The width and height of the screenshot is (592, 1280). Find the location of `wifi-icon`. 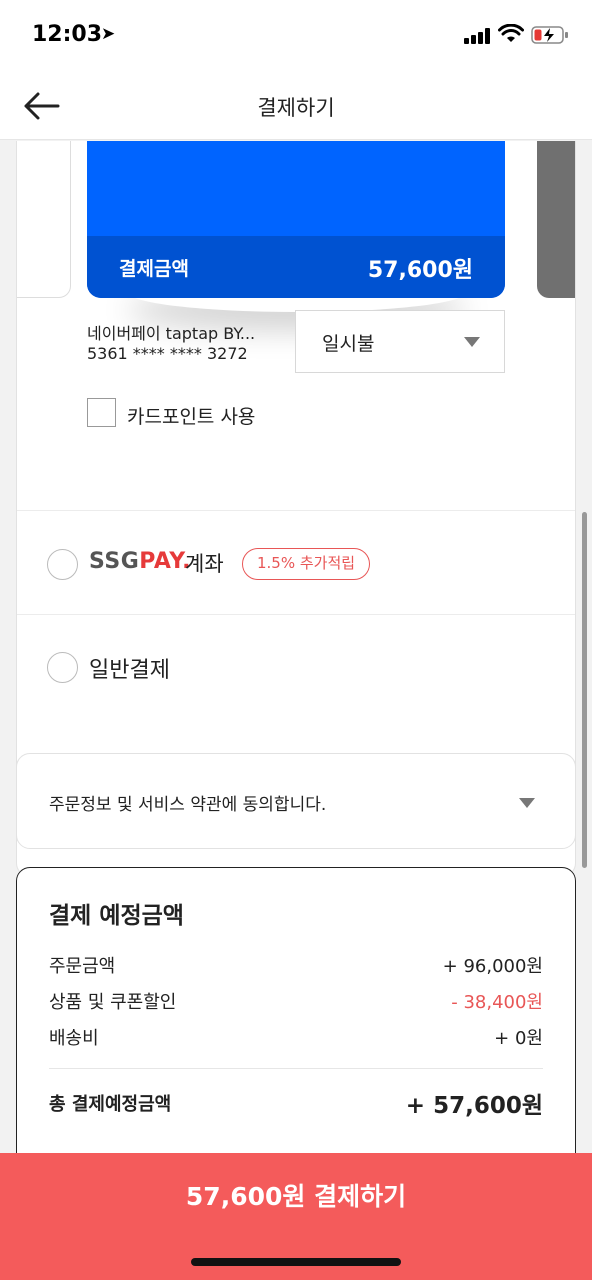

wifi-icon is located at coordinates (511, 33).